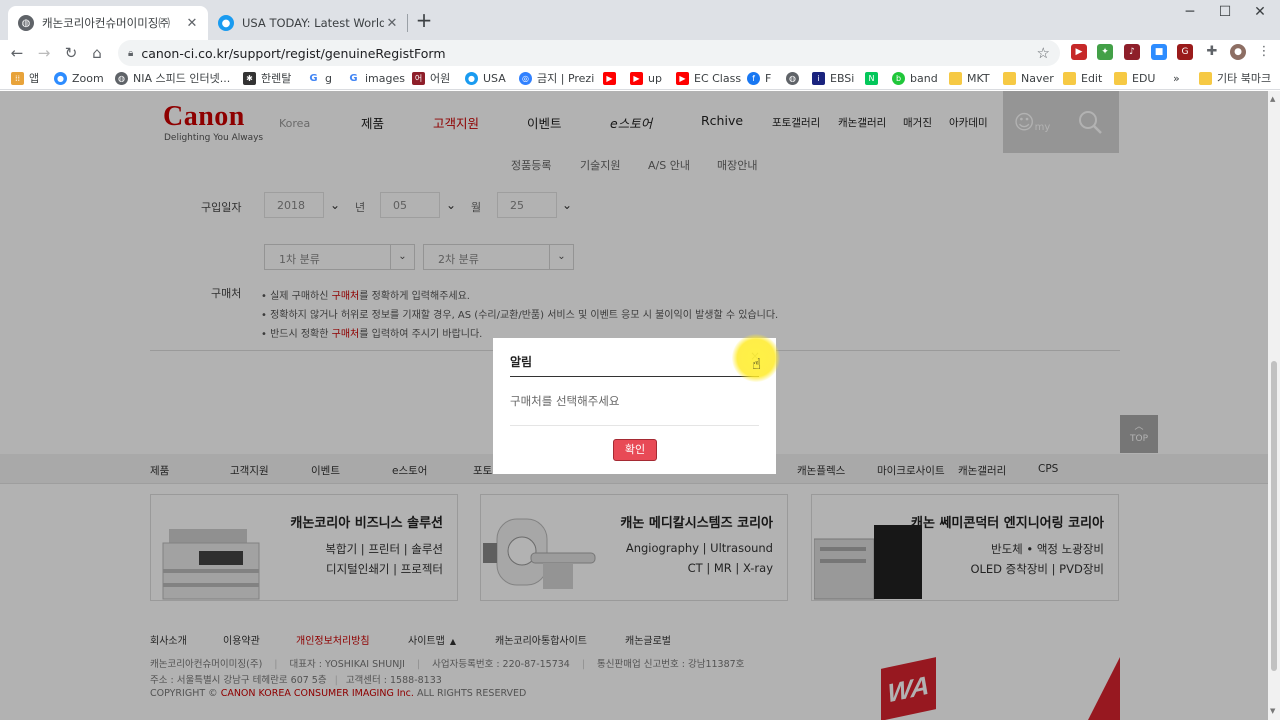 Image resolution: width=1280 pixels, height=720 pixels. I want to click on bookmark-item: Edit, so click(1082, 78).